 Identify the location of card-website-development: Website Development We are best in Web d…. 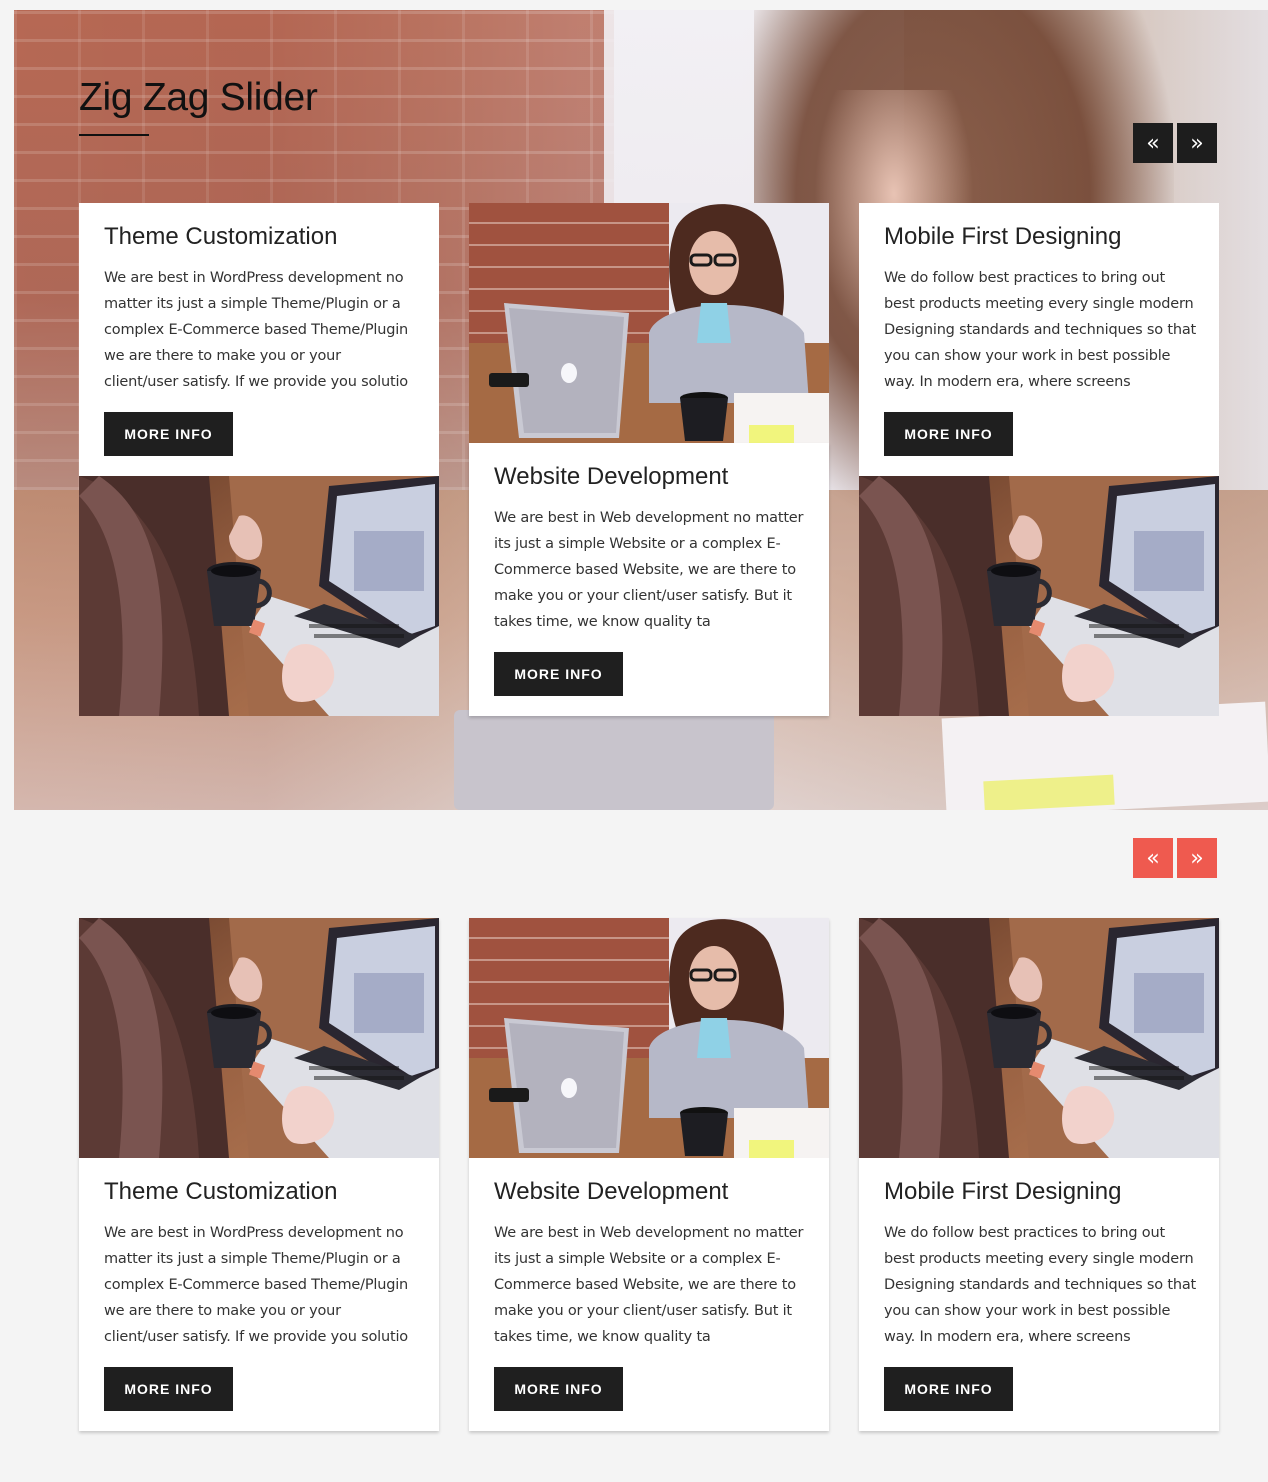
(649, 1174).